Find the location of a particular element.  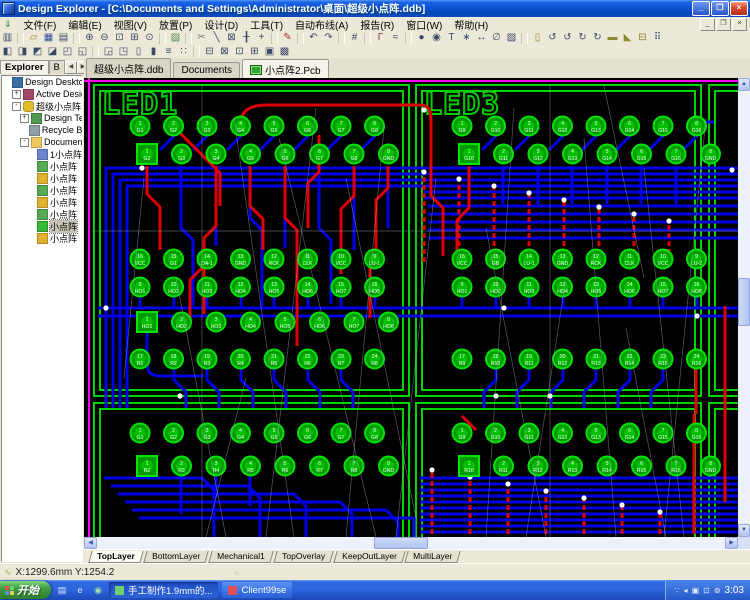

pad-LED3-G9-1: 1G9 is located at coordinates (462, 126).